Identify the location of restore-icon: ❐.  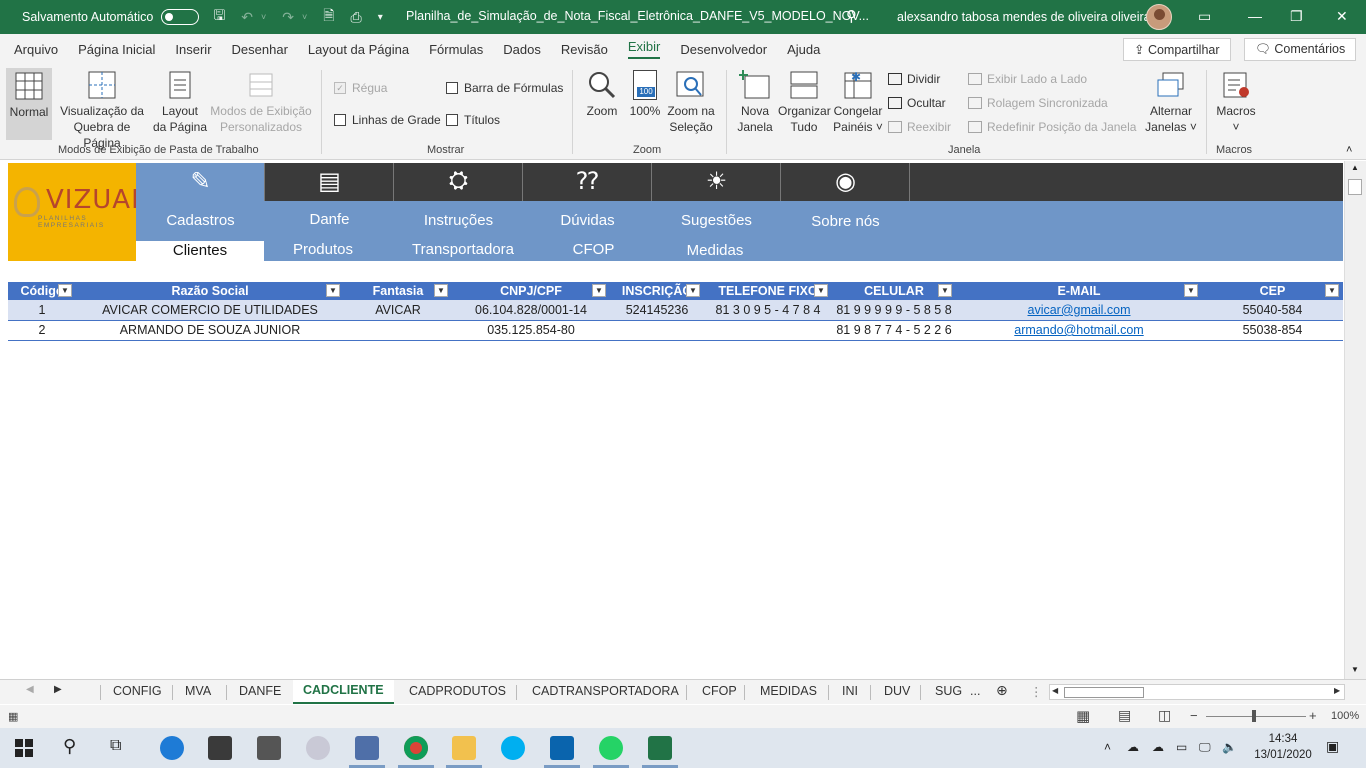
(1296, 16).